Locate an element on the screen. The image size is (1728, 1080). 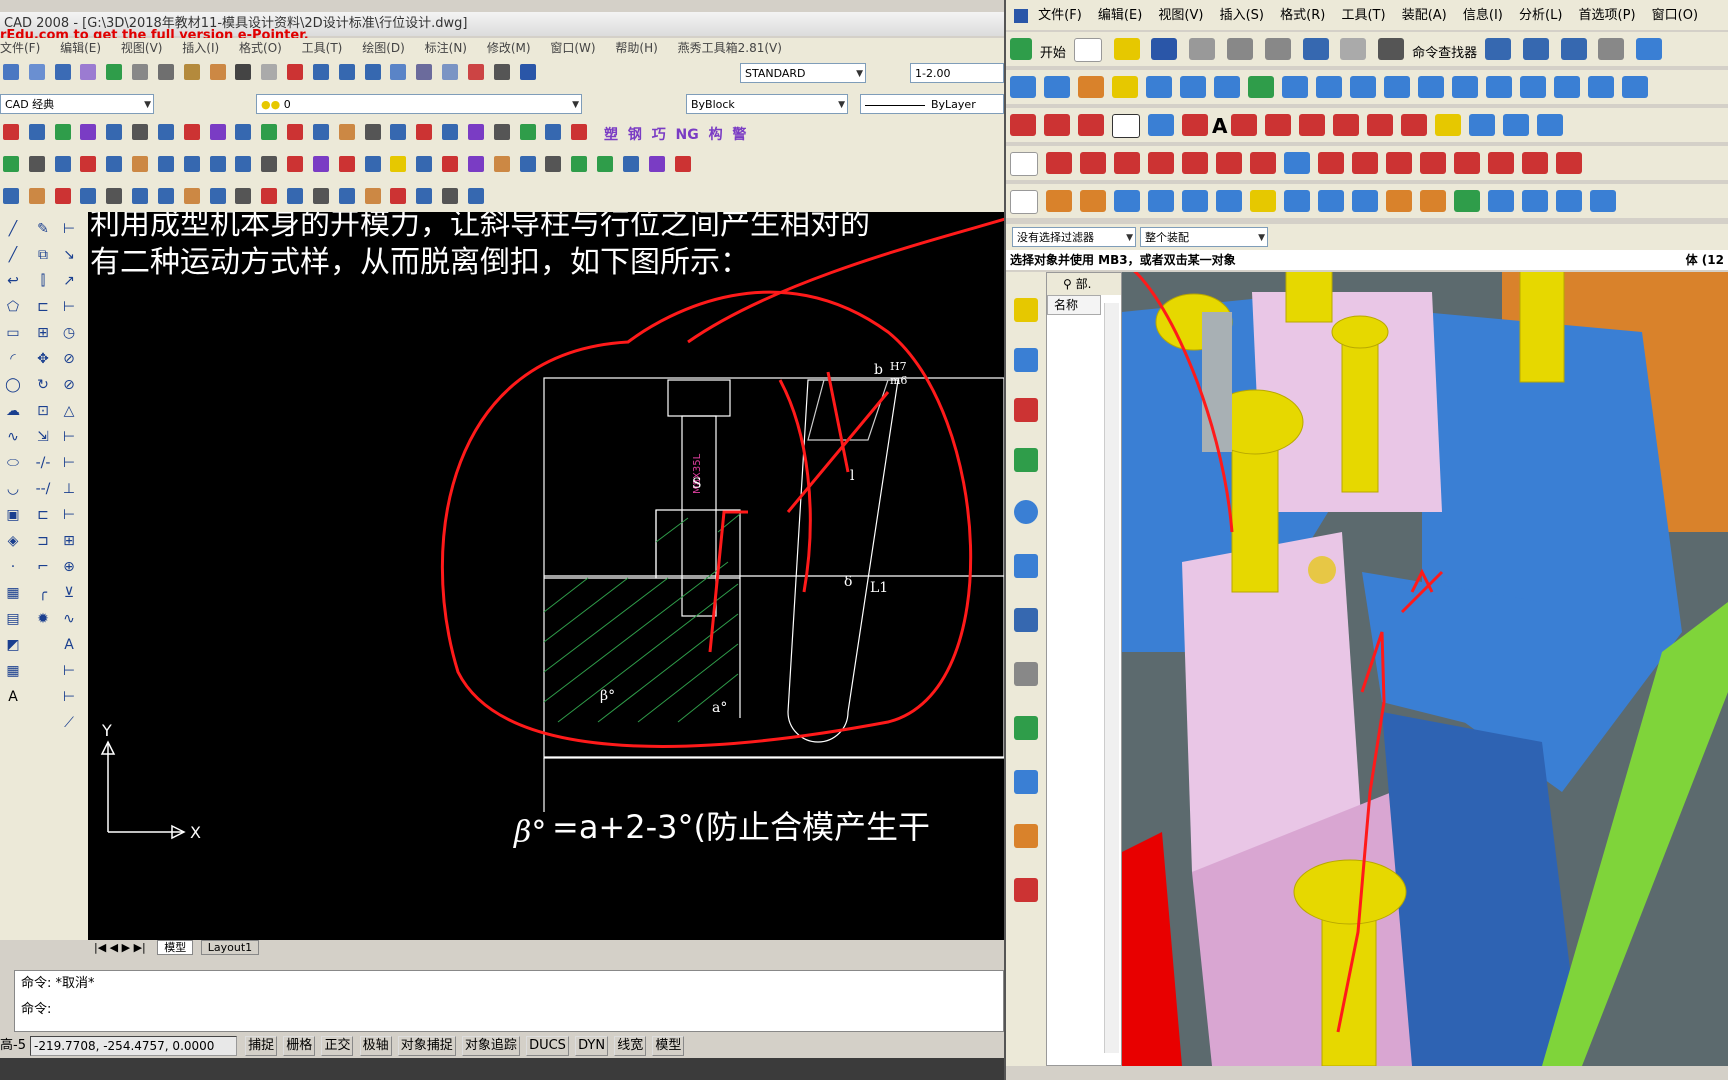
ducs-toggle: DUCS is located at coordinates (547, 1046).